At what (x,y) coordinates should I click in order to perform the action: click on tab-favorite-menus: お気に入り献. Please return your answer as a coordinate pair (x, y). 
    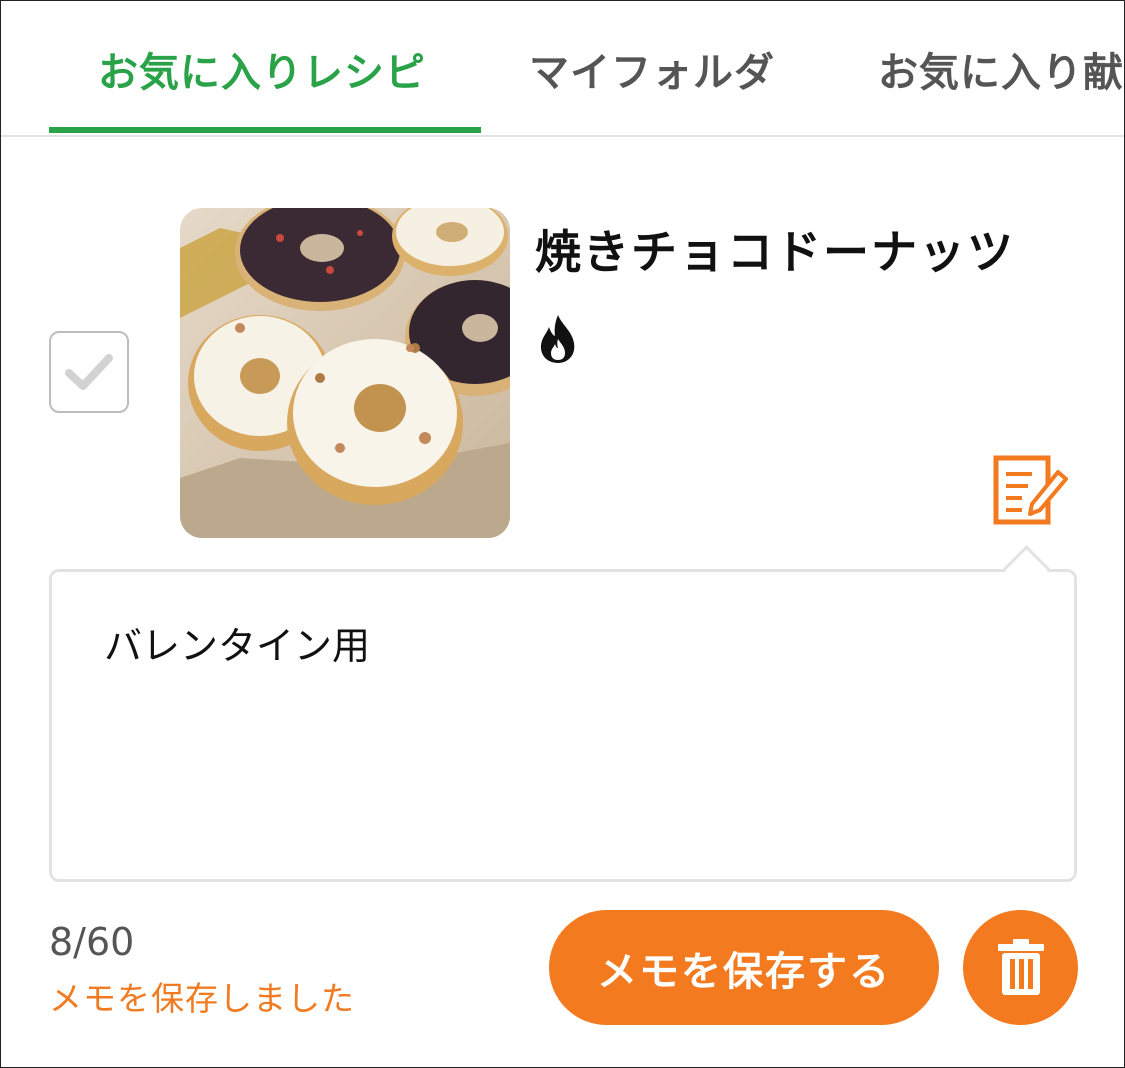
    Looking at the image, I should click on (1001, 67).